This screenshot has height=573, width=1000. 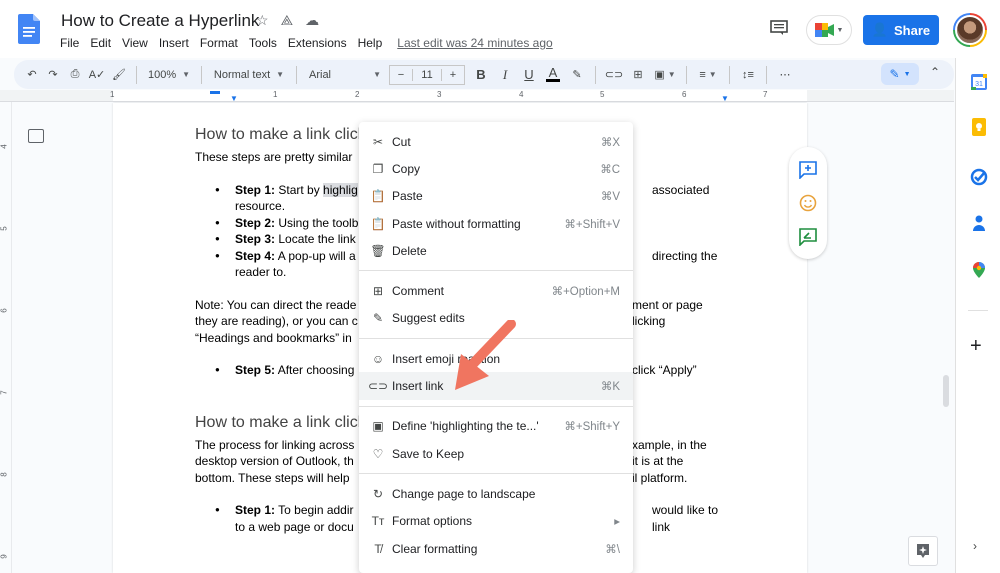 What do you see at coordinates (32, 75) in the screenshot?
I see `undo-icon: ↶` at bounding box center [32, 75].